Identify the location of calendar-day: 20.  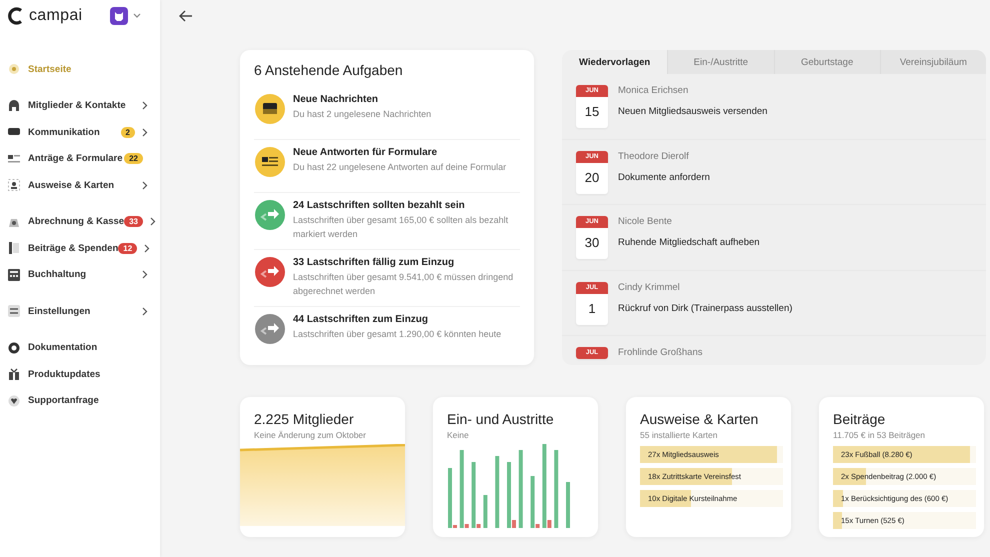
(592, 177).